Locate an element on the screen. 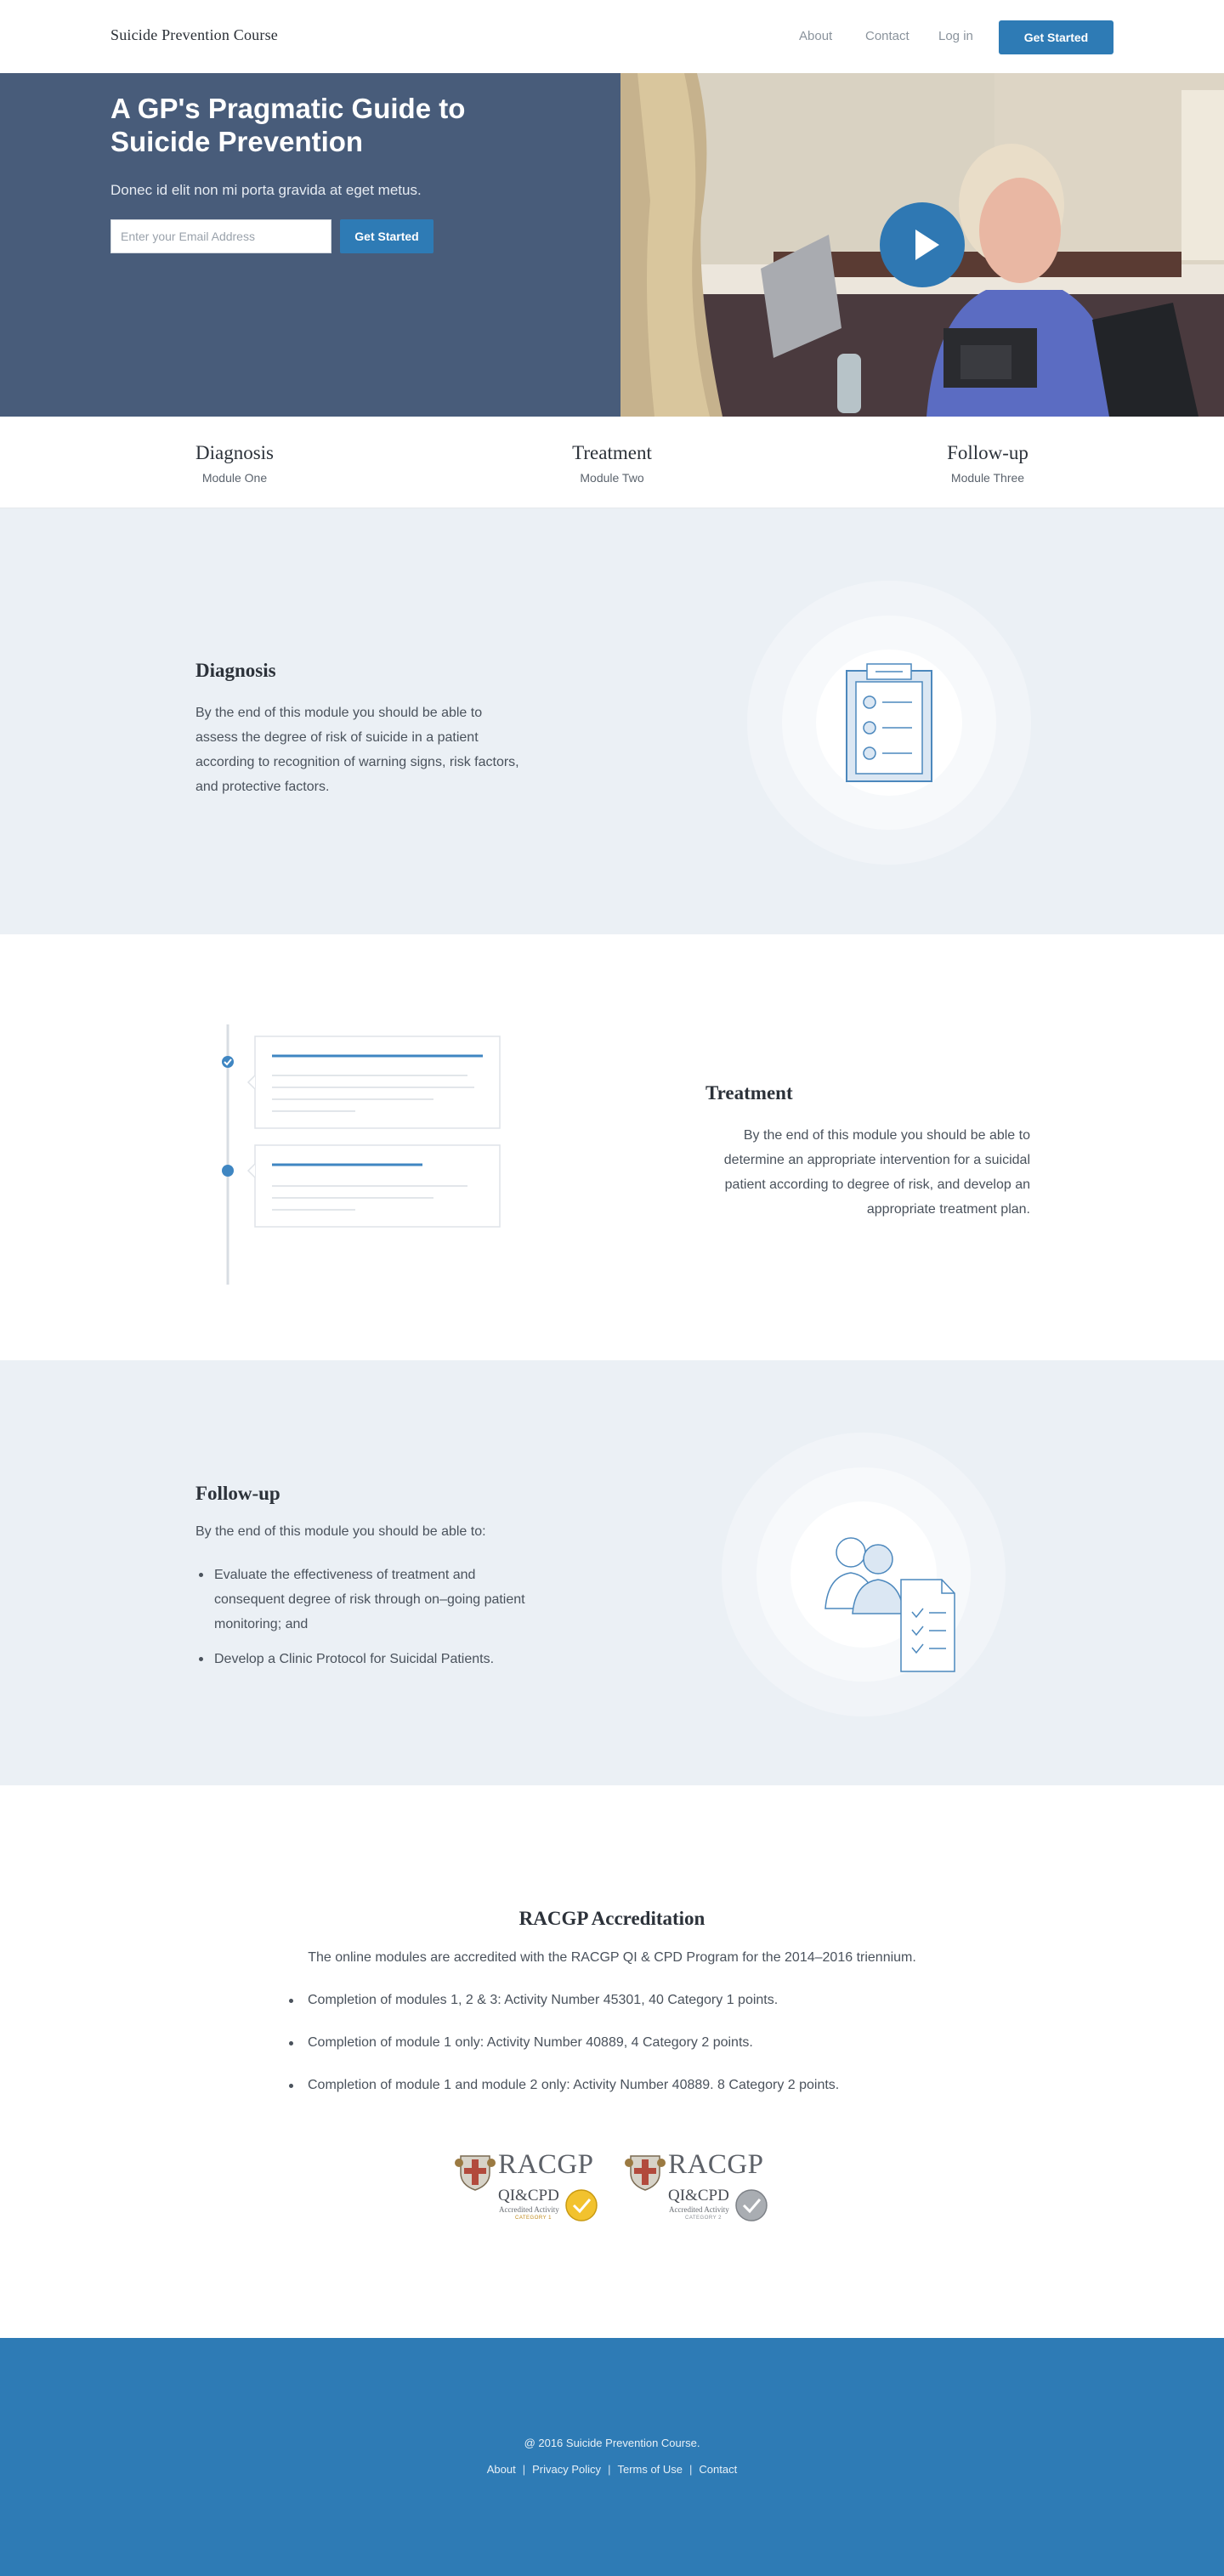 The height and width of the screenshot is (2576, 1224). tab-subtitle: Module One is located at coordinates (234, 478).